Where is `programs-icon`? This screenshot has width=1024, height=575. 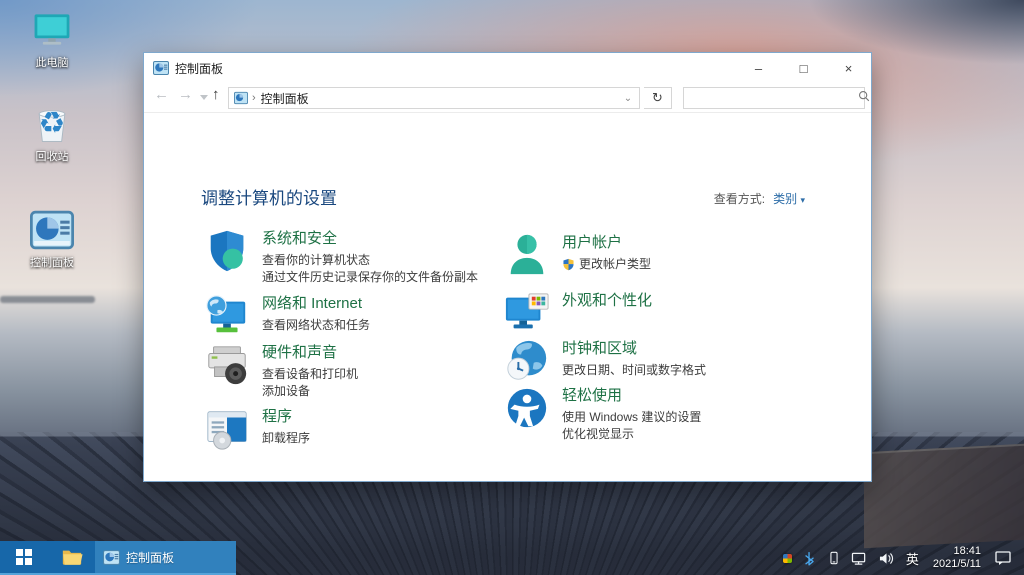 programs-icon is located at coordinates (227, 429).